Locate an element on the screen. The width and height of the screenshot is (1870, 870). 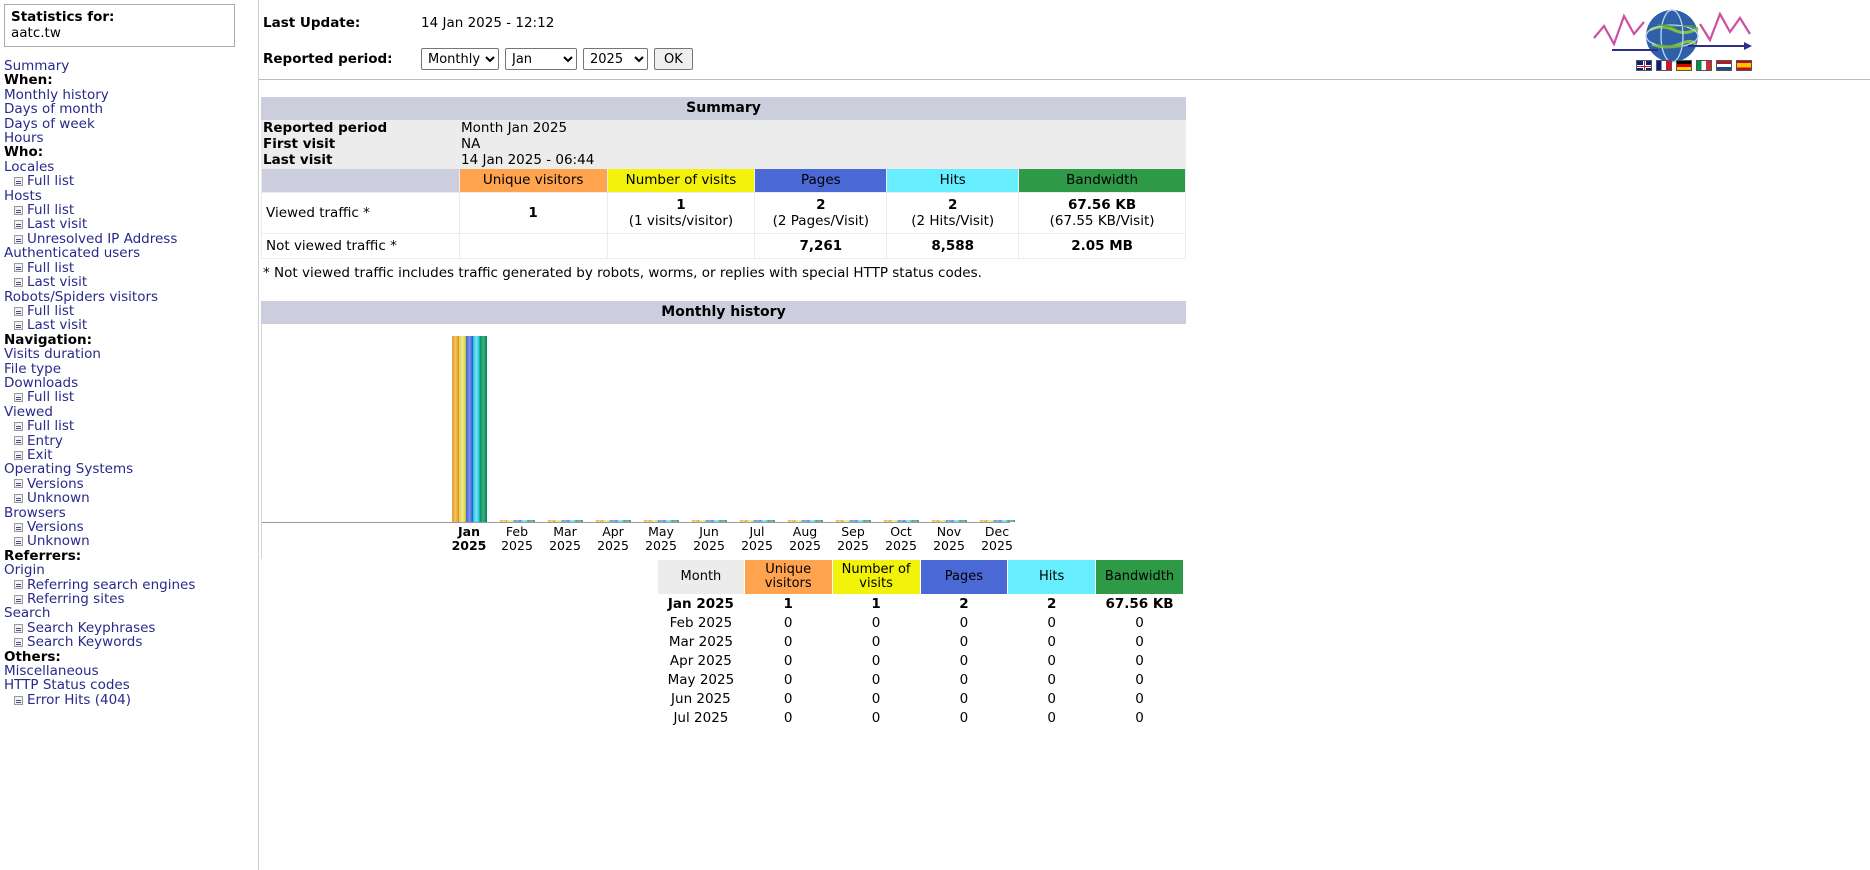
chart-bar-nv is located at coordinates (462, 429).